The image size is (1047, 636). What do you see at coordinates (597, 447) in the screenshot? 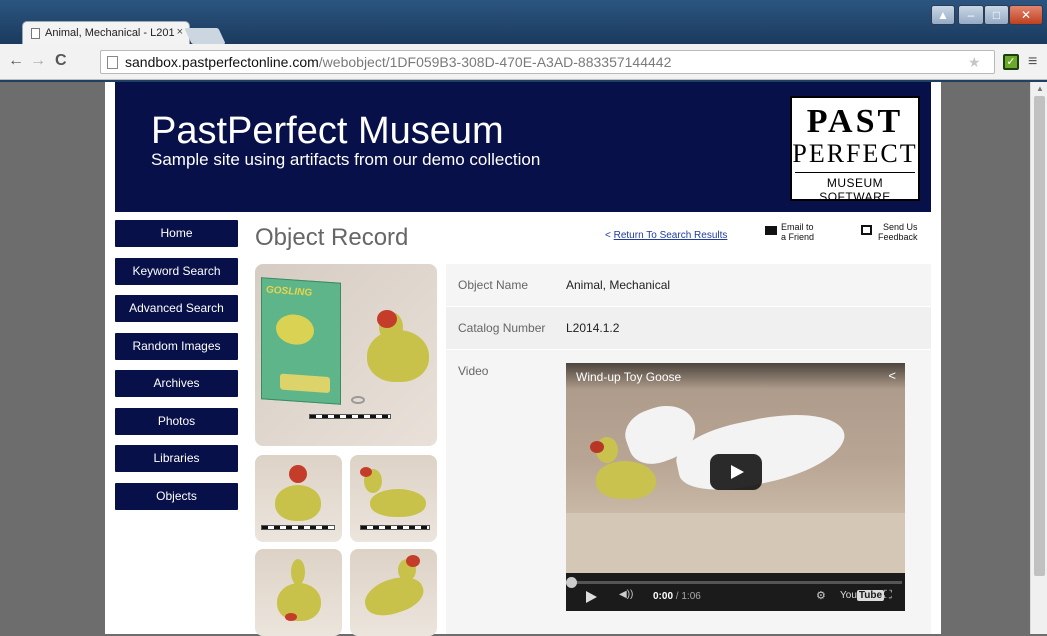
I see `video-goose-comb` at bounding box center [597, 447].